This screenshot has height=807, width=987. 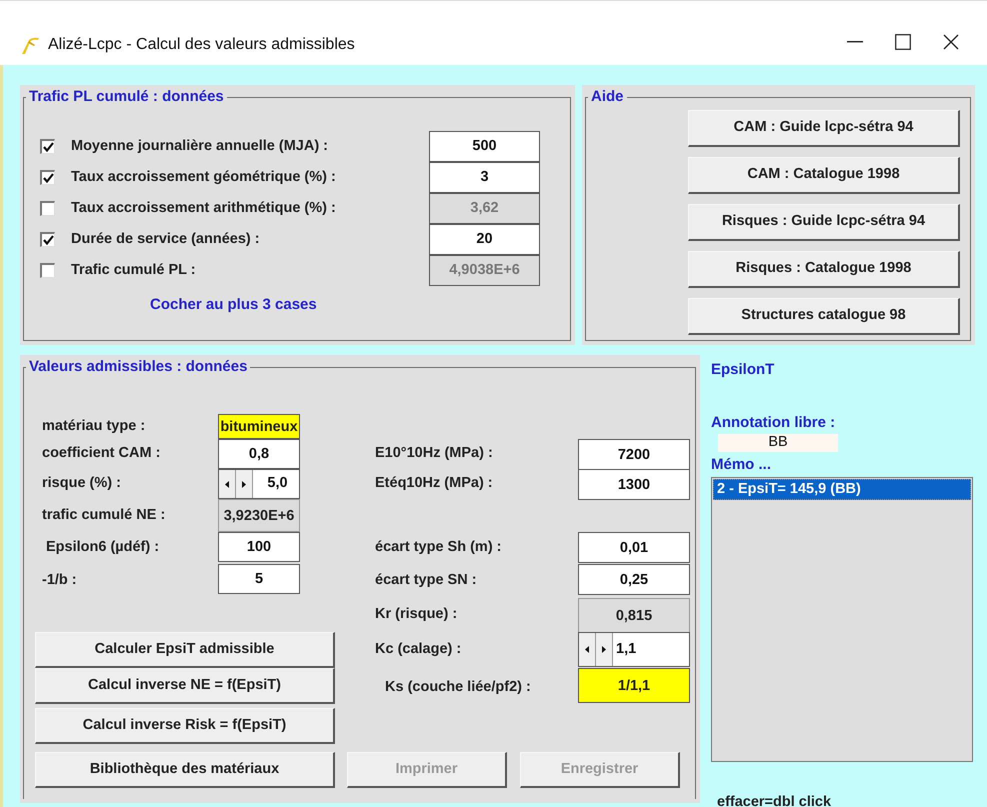 I want to click on input-field: bitumineux, so click(x=259, y=426).